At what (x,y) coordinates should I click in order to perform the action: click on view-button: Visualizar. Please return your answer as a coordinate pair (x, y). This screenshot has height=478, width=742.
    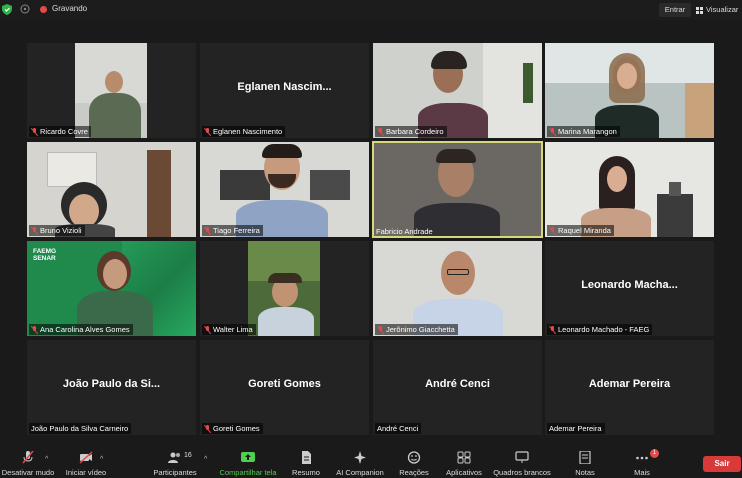
    Looking at the image, I should click on (717, 10).